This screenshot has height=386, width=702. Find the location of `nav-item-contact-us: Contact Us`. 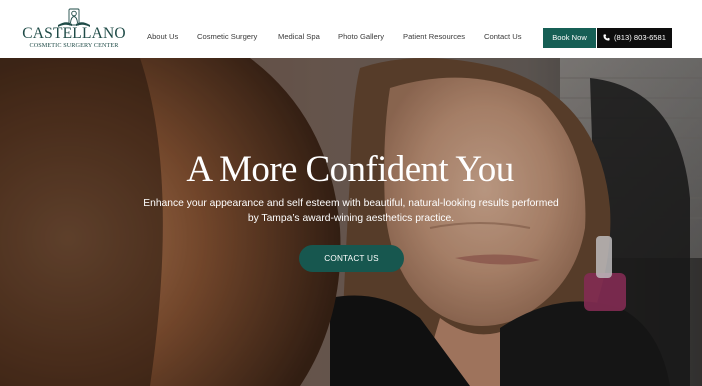

nav-item-contact-us: Contact Us is located at coordinates (503, 37).